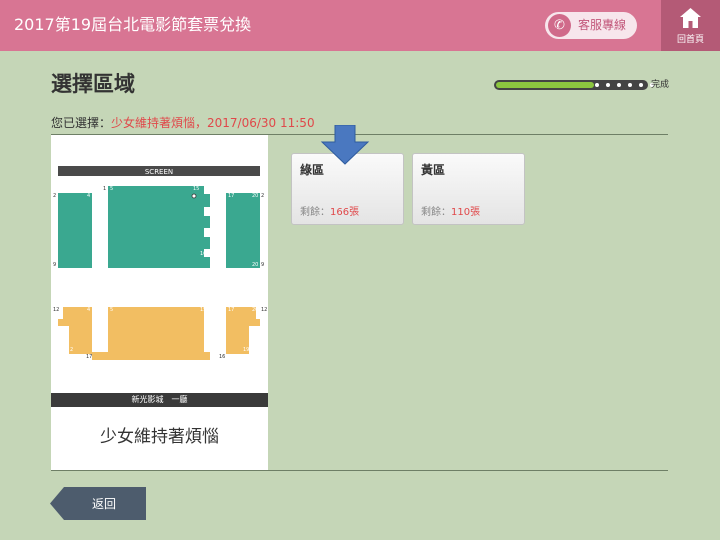 This screenshot has height=540, width=720. What do you see at coordinates (559, 25) in the screenshot?
I see `phone-icon: ✆` at bounding box center [559, 25].